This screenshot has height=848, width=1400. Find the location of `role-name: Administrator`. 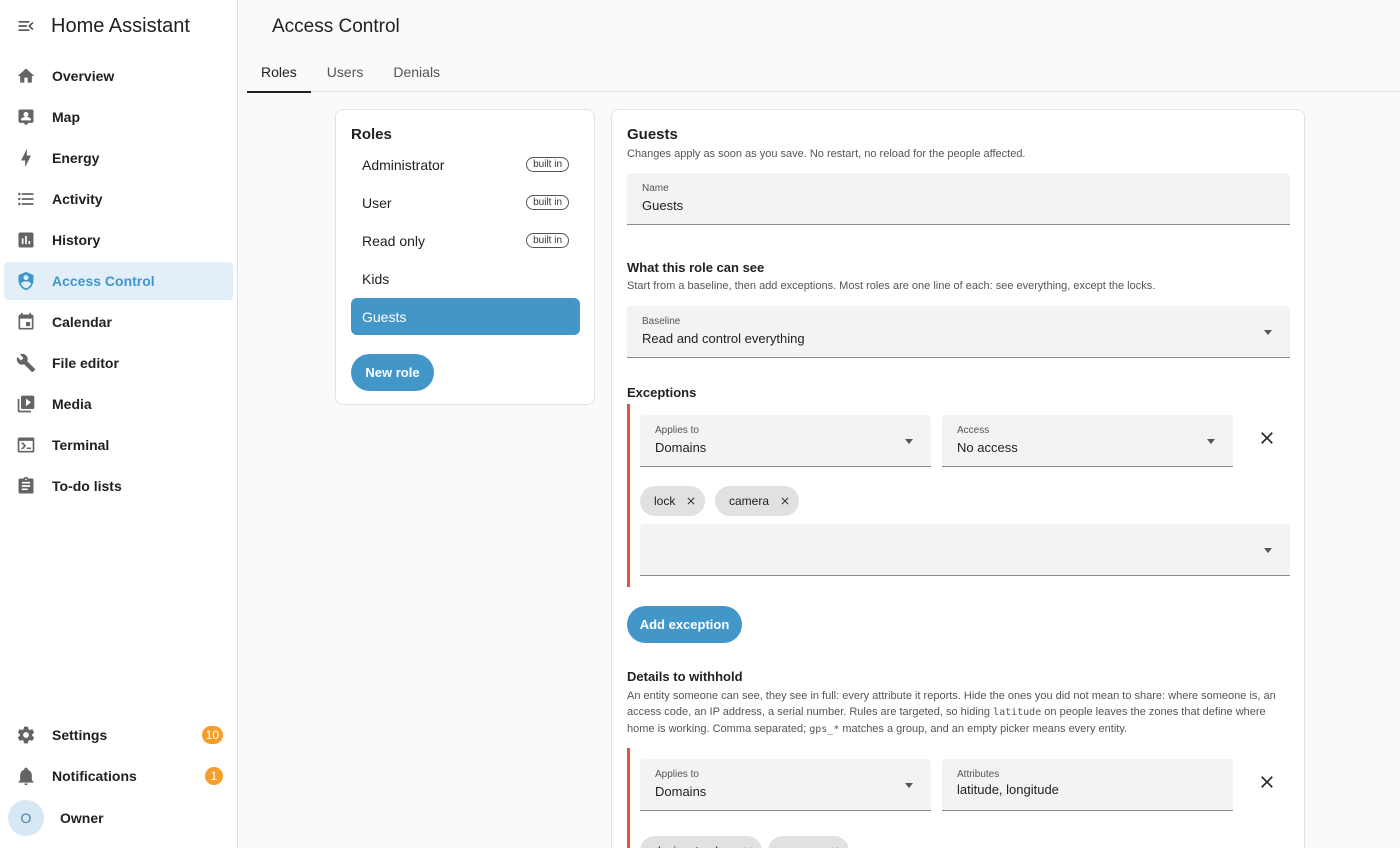

role-name: Administrator is located at coordinates (403, 164).